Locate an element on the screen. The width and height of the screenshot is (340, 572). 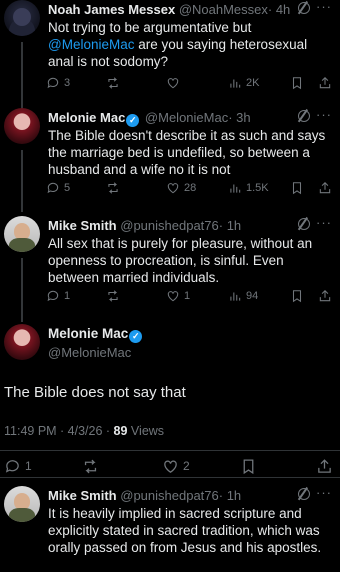
main-action-bar: 1 2 is located at coordinates (170, 461).